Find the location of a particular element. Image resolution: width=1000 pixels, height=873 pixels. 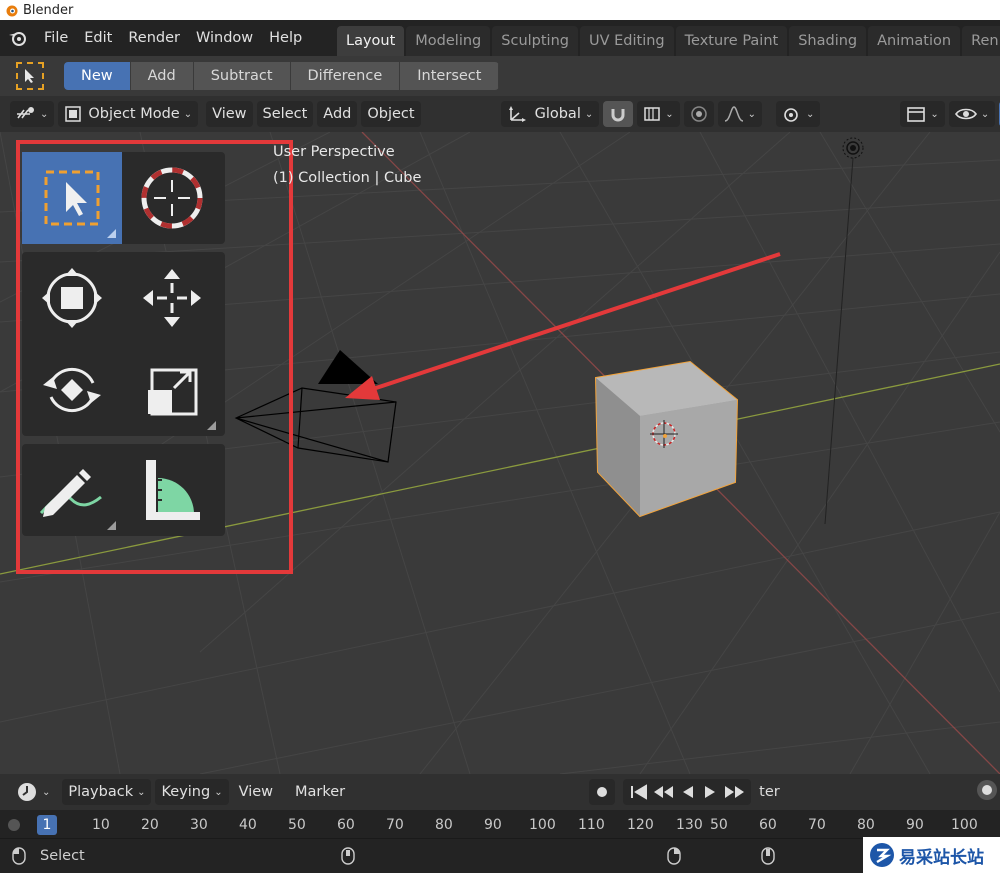

frame-tick: 30 is located at coordinates (199, 825).